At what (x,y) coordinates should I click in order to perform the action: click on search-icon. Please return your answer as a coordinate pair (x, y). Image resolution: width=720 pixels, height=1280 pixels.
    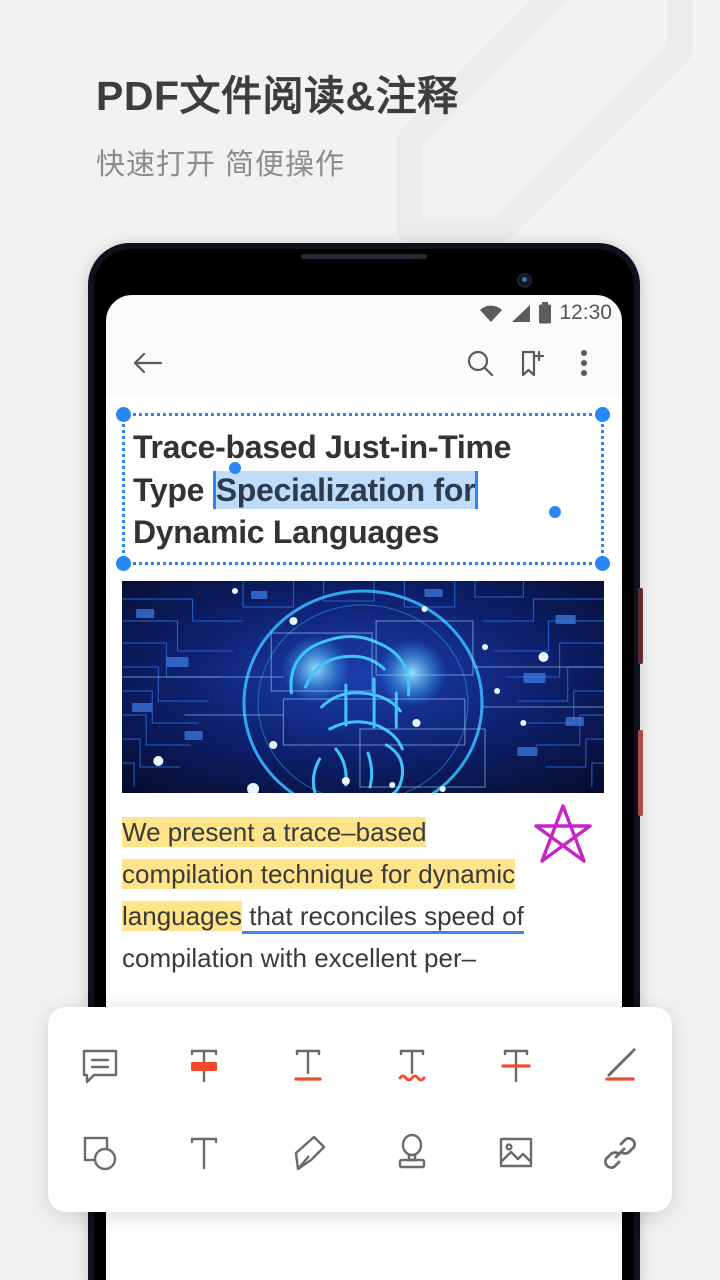
    Looking at the image, I should click on (480, 363).